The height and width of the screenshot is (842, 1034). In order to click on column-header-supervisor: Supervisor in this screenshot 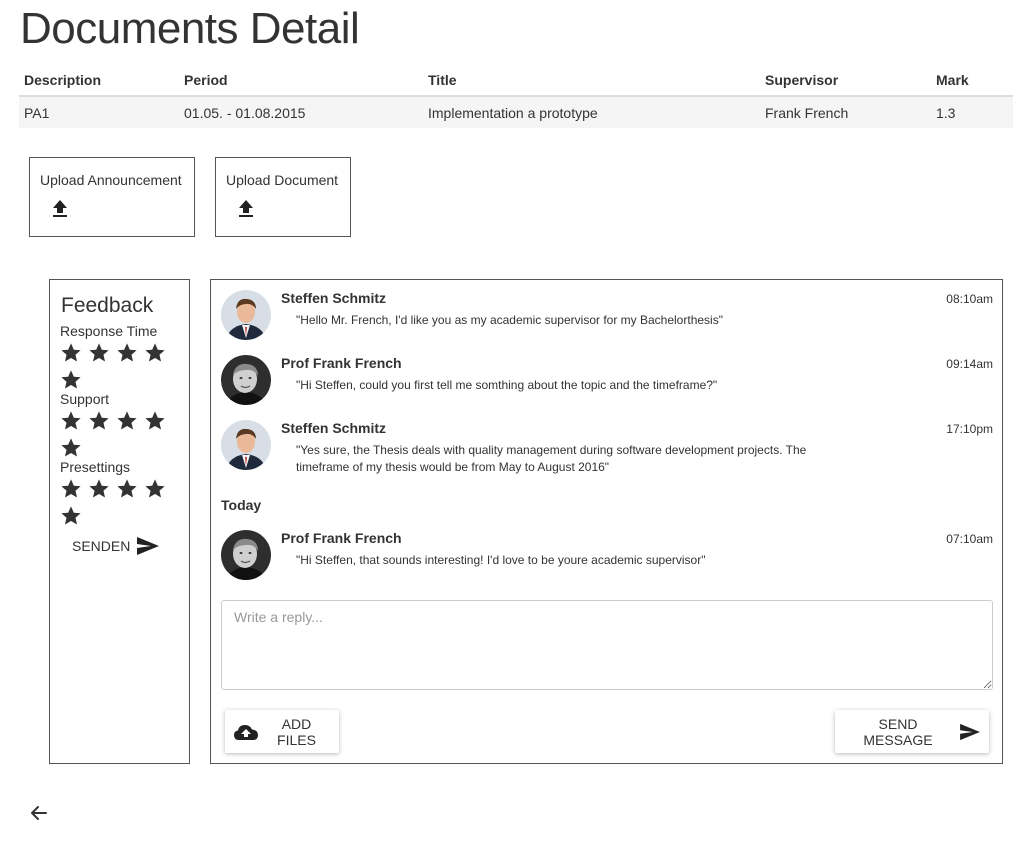, I will do `click(845, 80)`.